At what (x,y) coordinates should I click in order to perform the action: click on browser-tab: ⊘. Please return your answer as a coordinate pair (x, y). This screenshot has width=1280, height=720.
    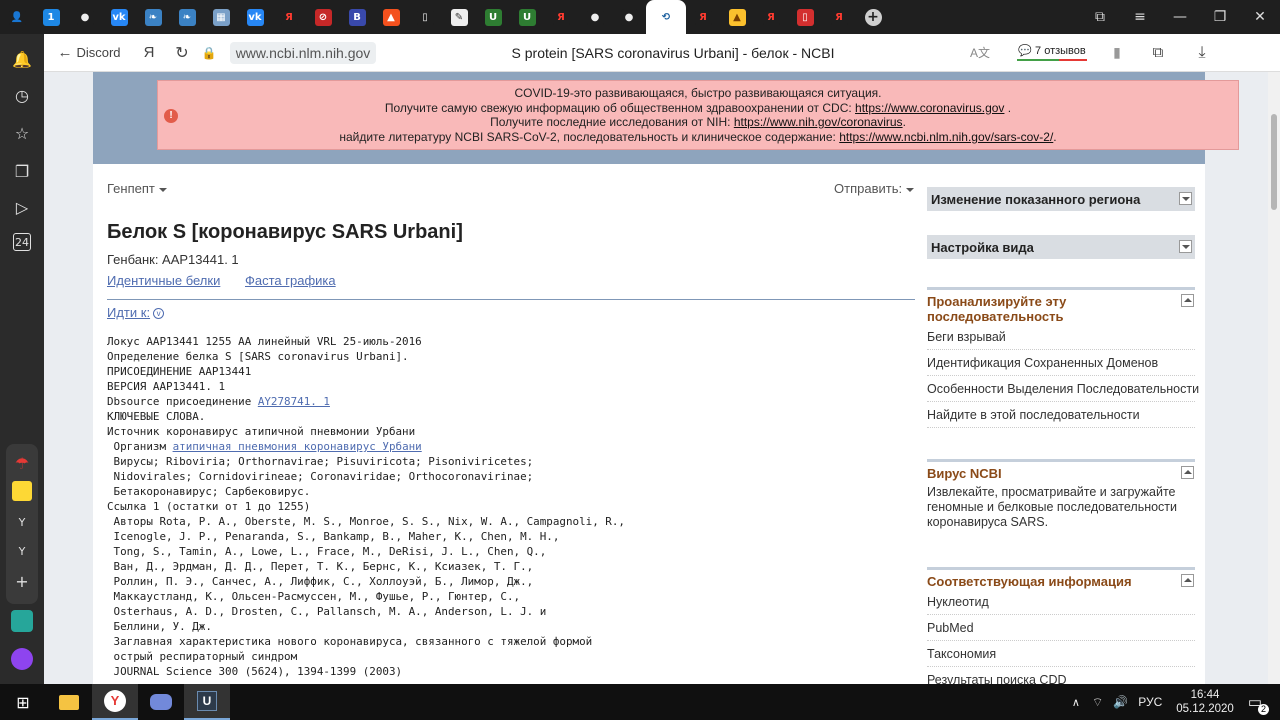
    Looking at the image, I should click on (323, 17).